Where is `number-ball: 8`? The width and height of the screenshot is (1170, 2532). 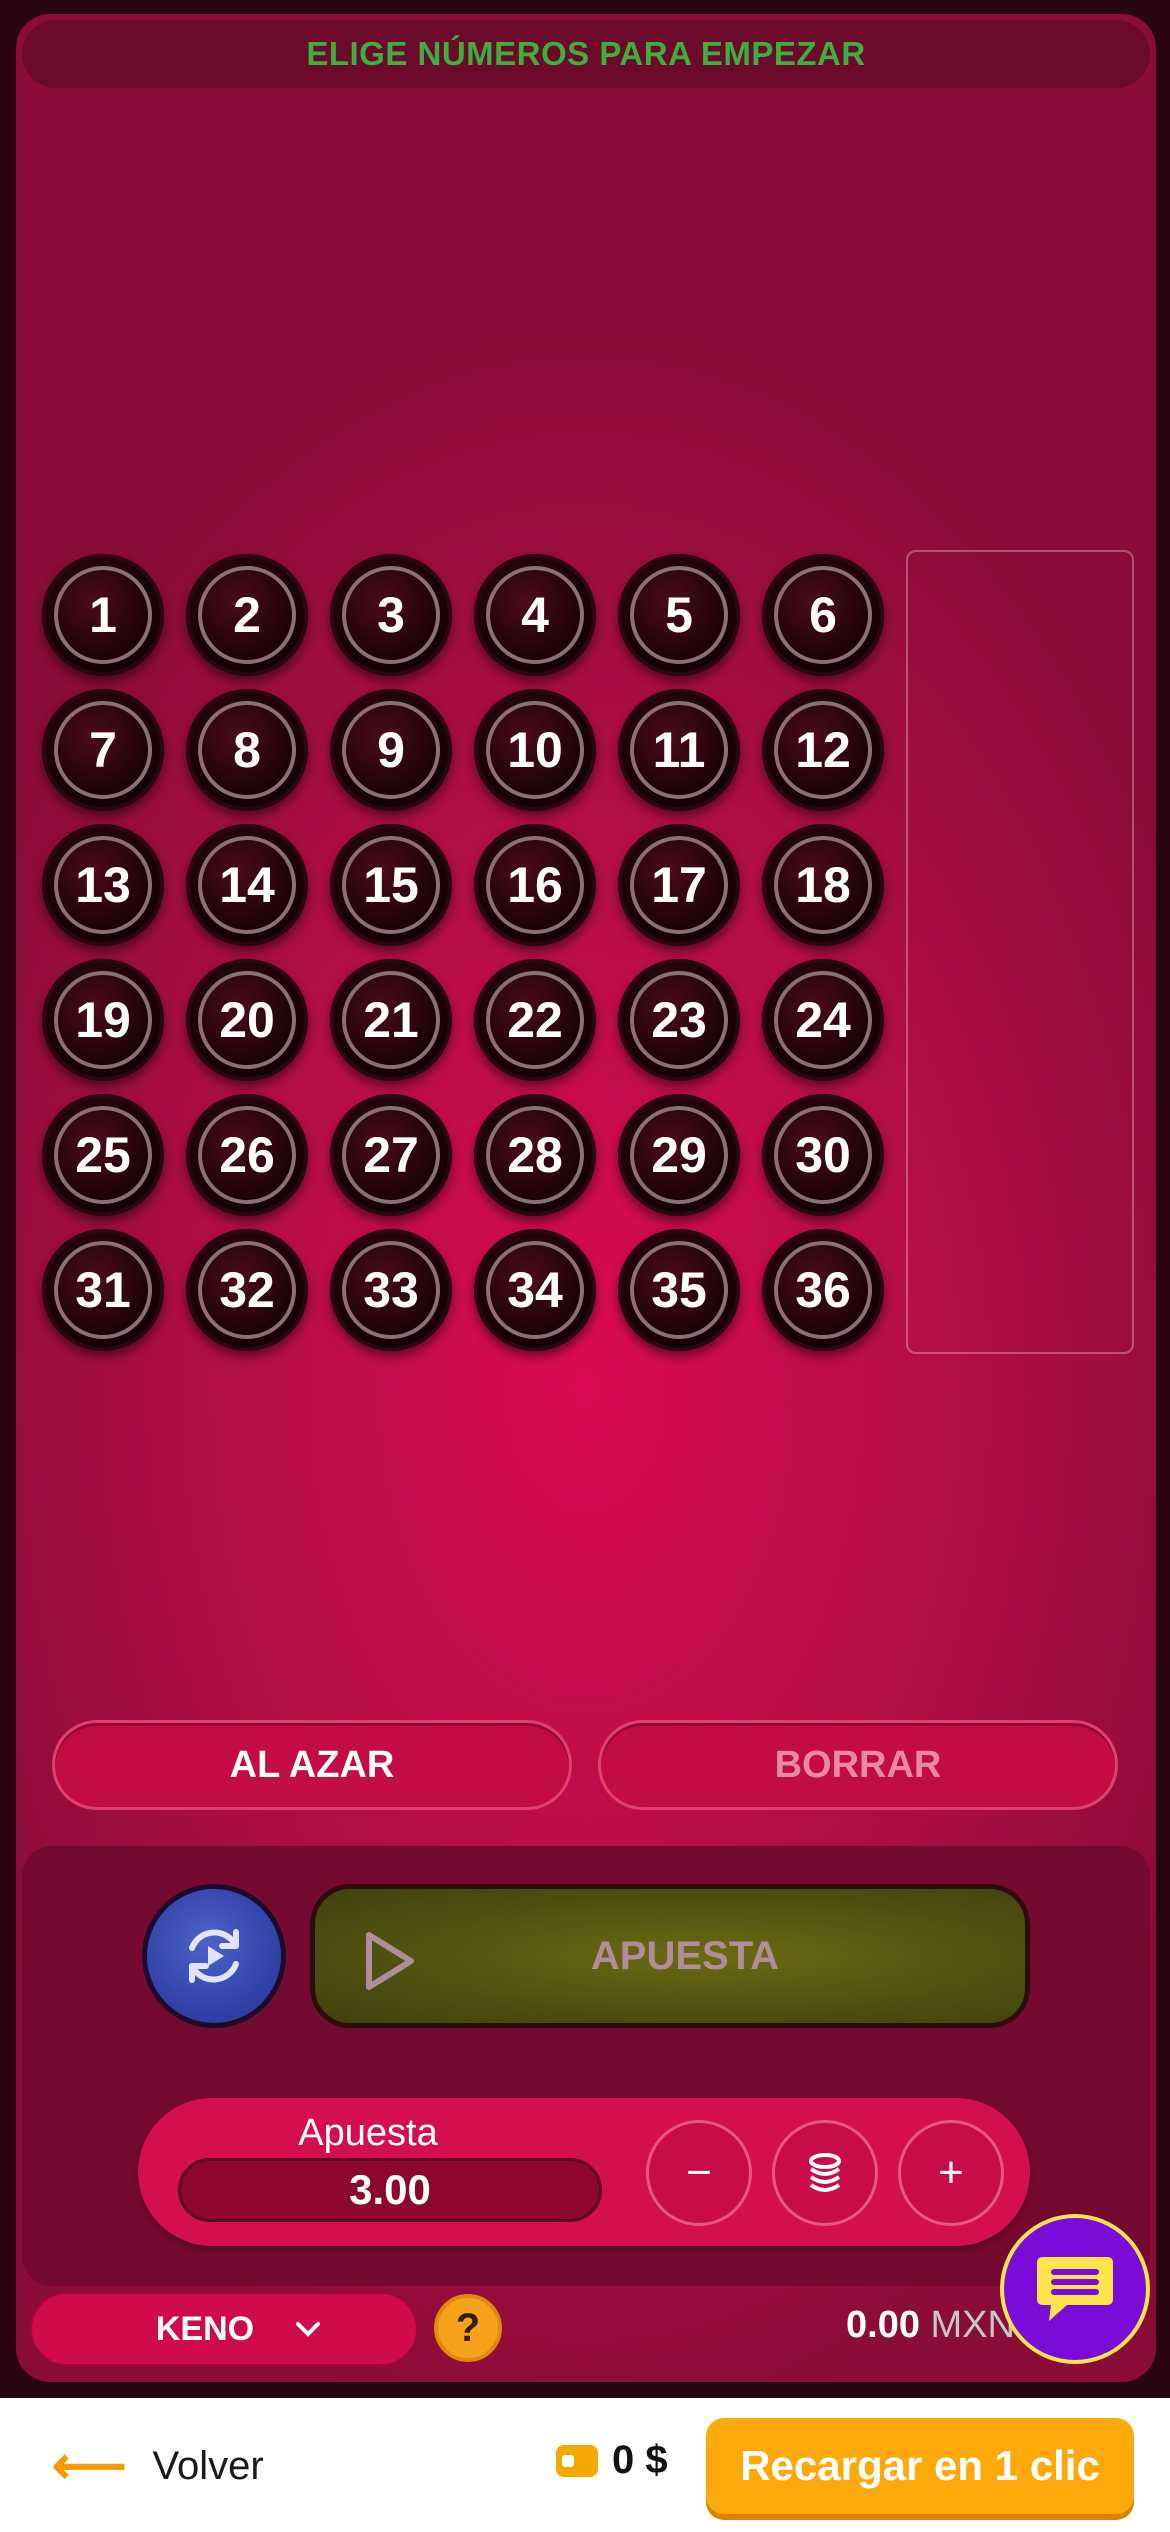 number-ball: 8 is located at coordinates (247, 750).